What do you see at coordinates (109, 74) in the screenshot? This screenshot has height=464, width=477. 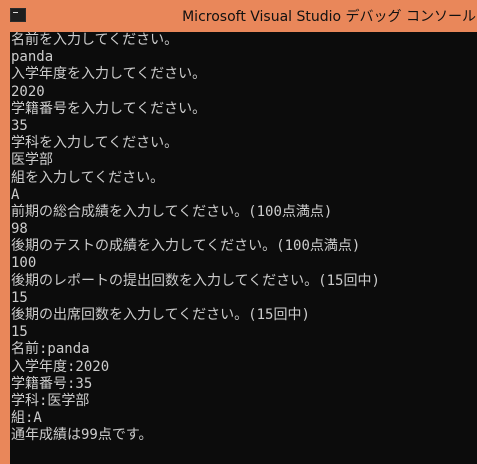 I see `console-line: 入学年度を入力してください。` at bounding box center [109, 74].